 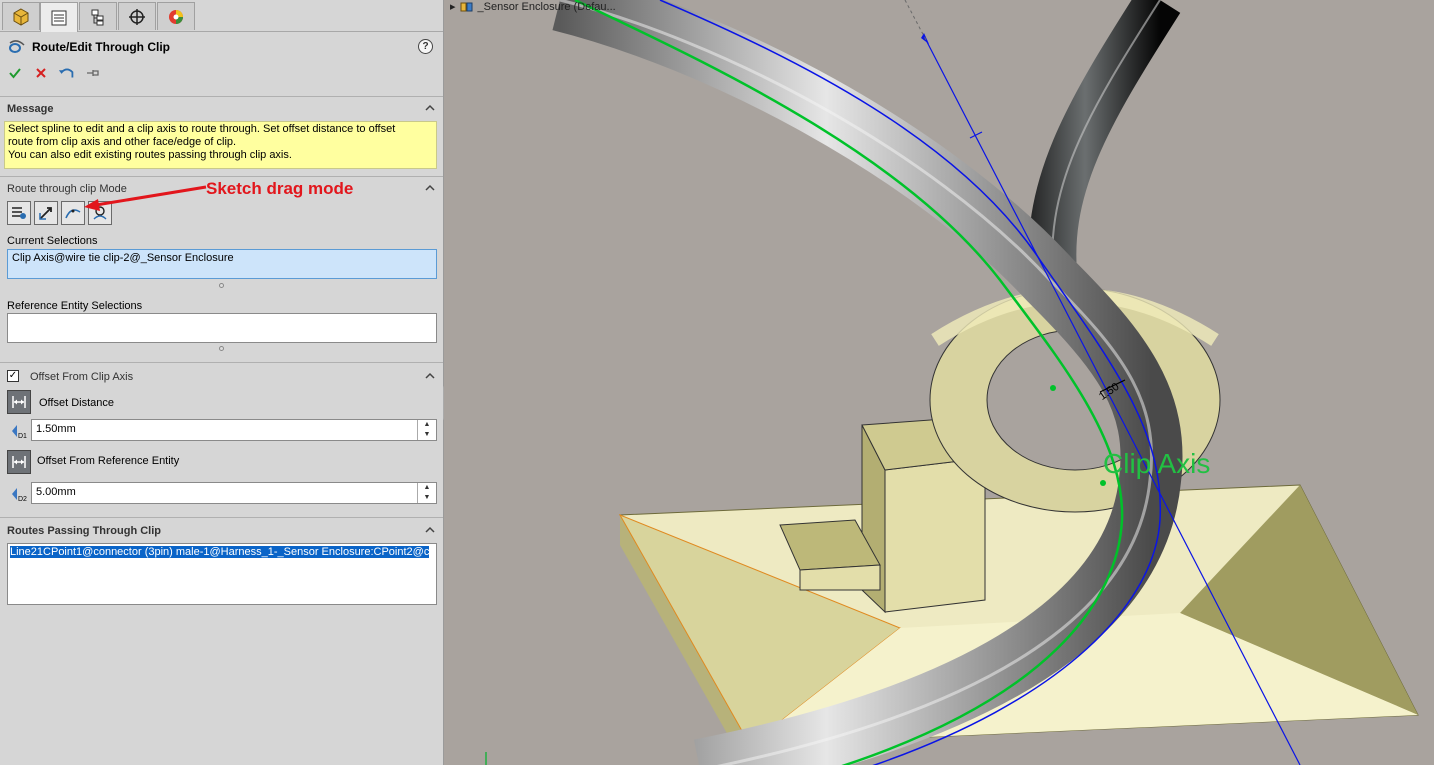 I want to click on checkmark-icon, so click(x=15, y=73).